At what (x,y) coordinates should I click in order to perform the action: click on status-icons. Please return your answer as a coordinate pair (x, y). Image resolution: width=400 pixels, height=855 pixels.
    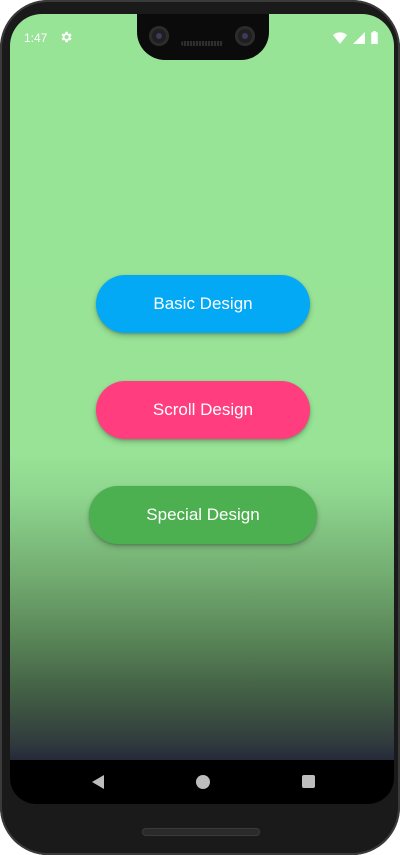
    Looking at the image, I should click on (355, 37).